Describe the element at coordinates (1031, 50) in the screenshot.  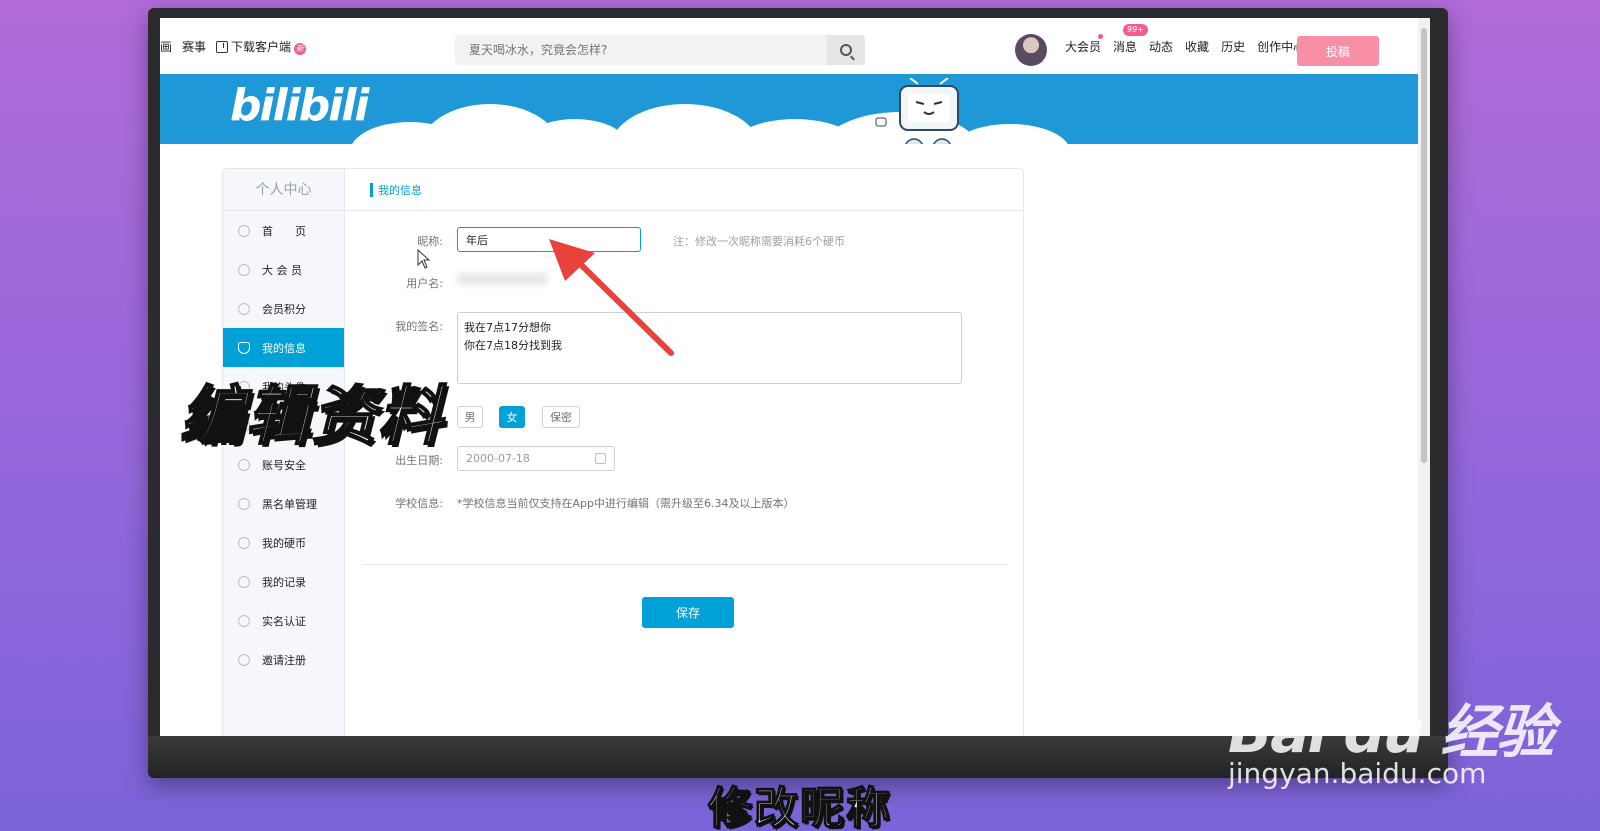
I see `avatar` at that location.